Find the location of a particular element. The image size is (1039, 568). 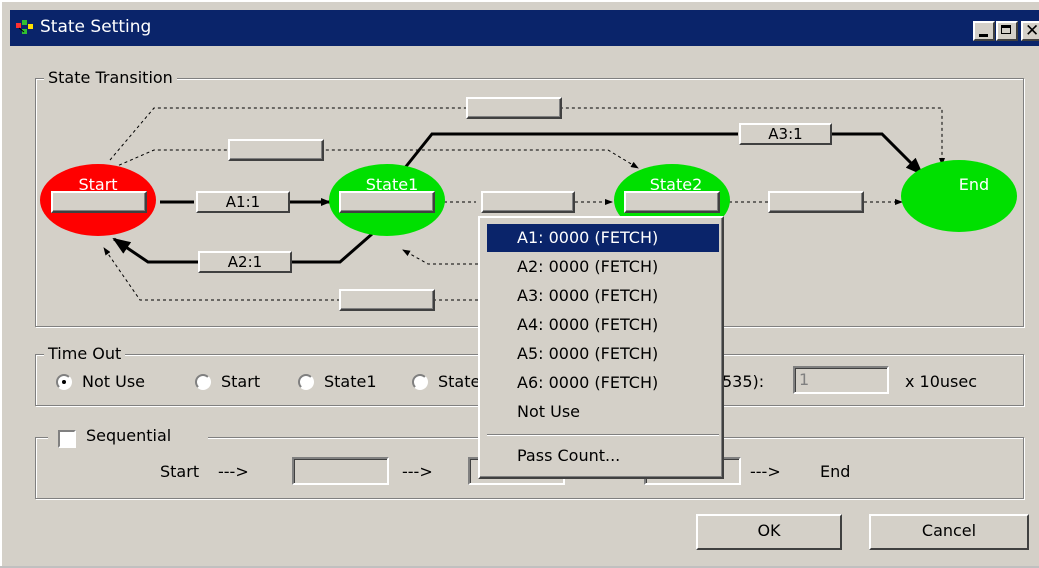

edge-state2-state1 is located at coordinates (440, 257).